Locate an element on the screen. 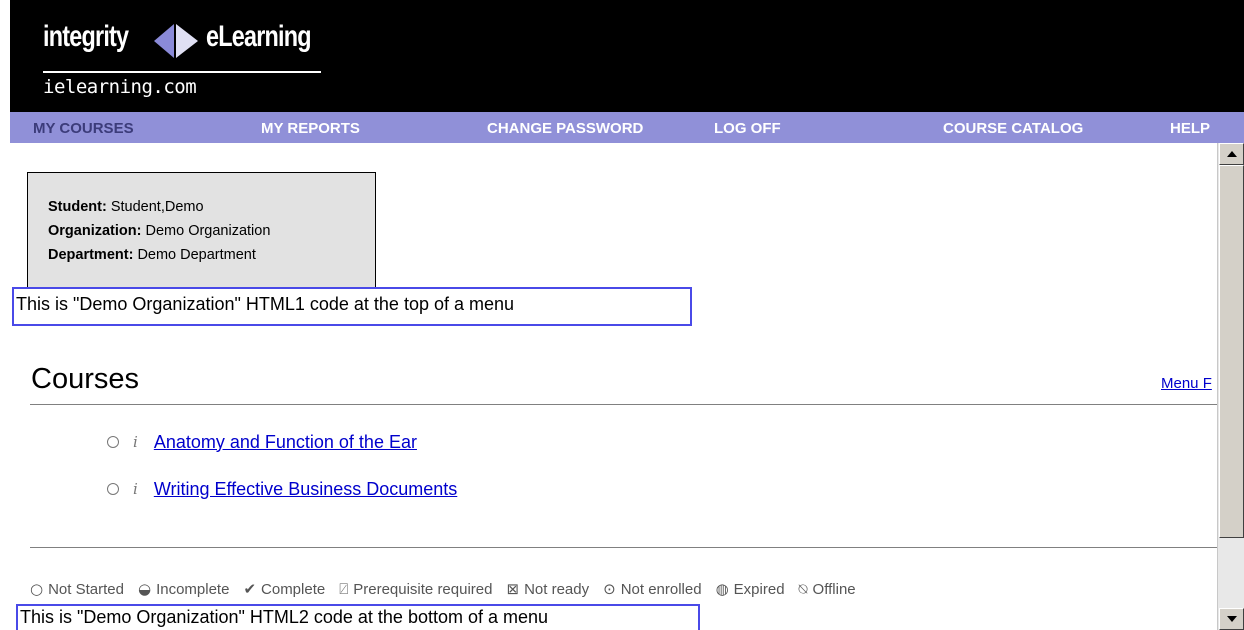 Image resolution: width=1244 pixels, height=630 pixels. student-row: Student: Student,Demo is located at coordinates (126, 207).